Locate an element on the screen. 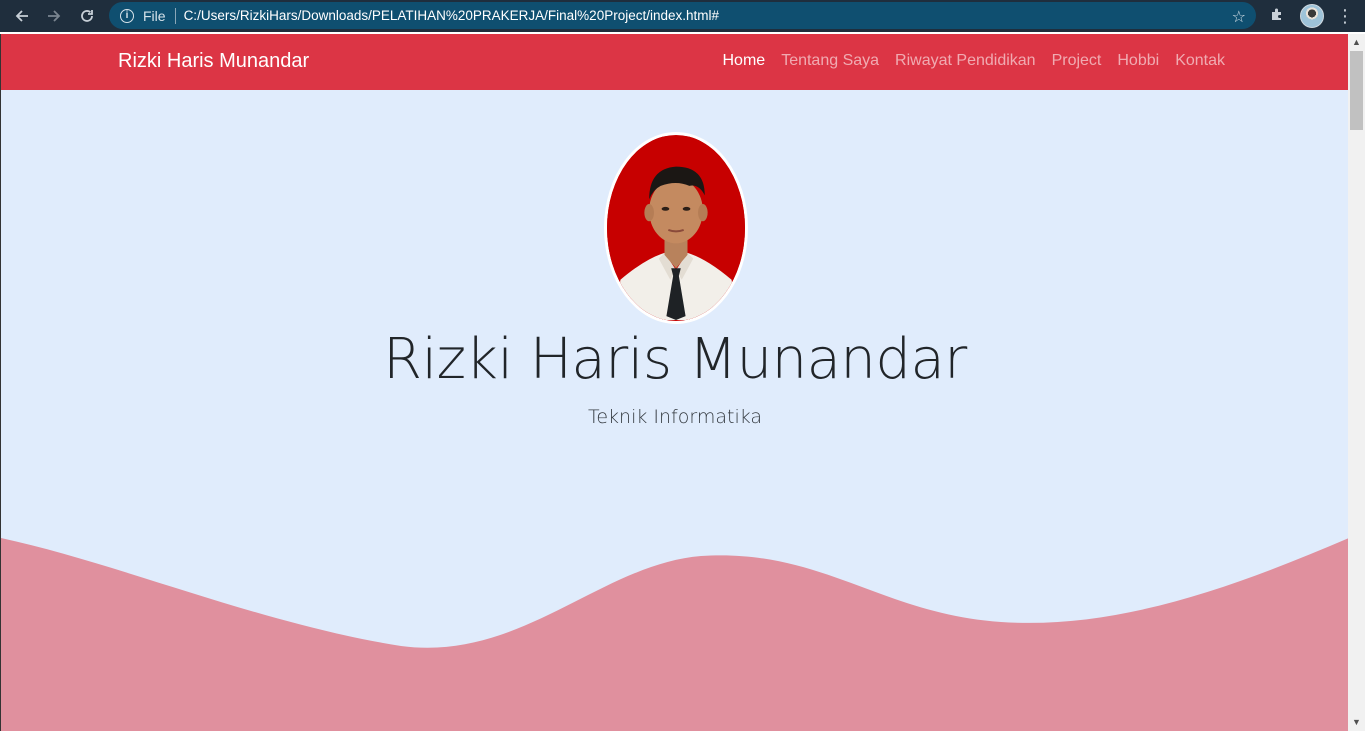 Image resolution: width=1365 pixels, height=731 pixels. hero-name: Rizki Haris Munandar is located at coordinates (675, 359).